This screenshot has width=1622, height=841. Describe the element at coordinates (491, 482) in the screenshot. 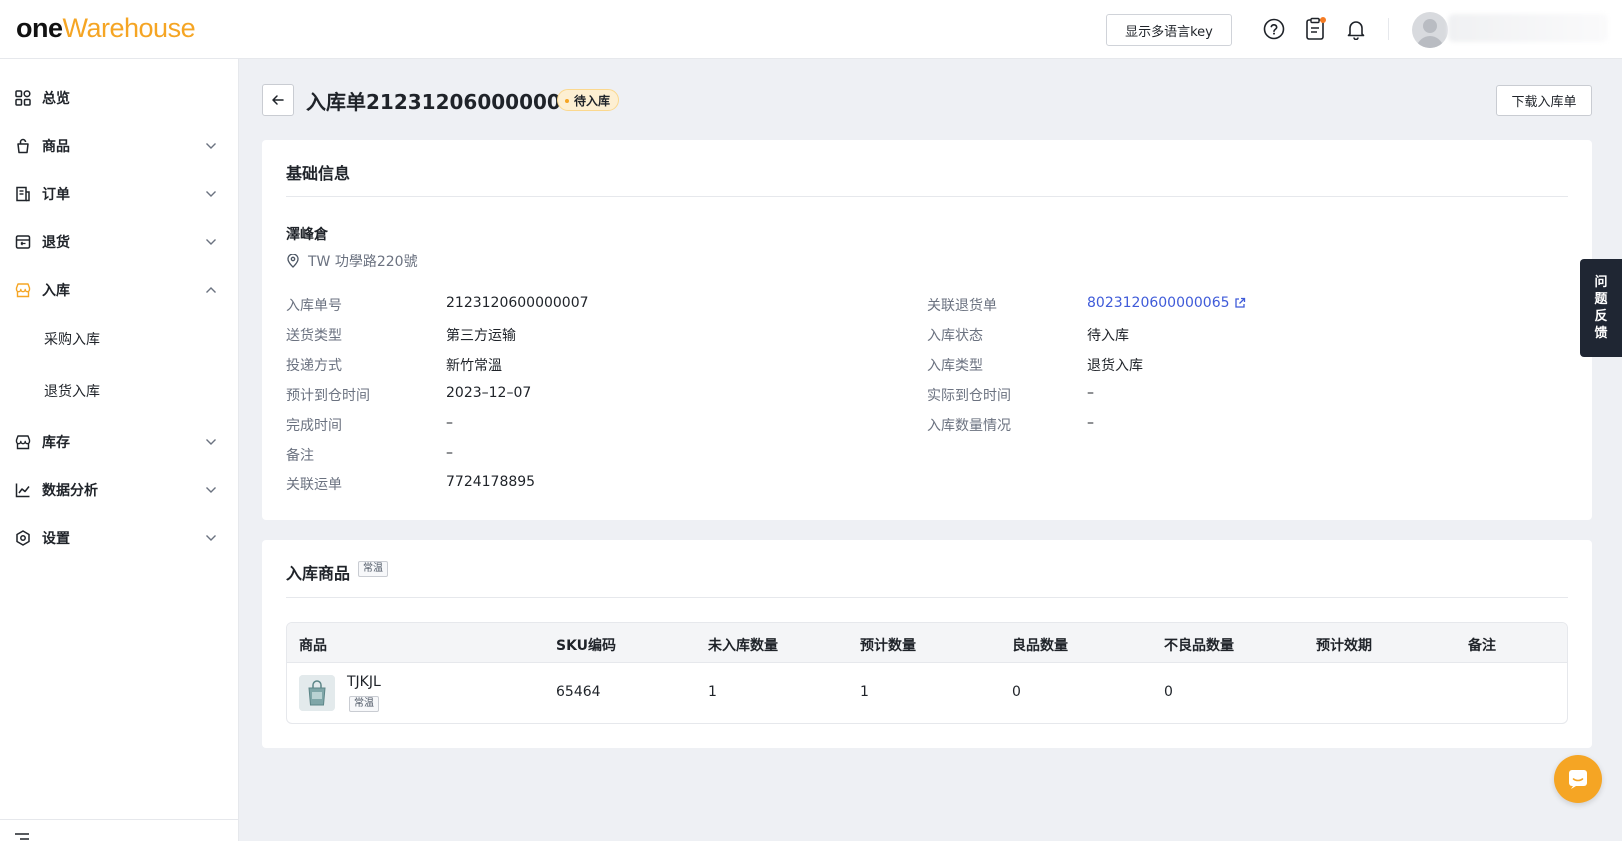

I see `field-value-tracking-no: 7724178895` at that location.